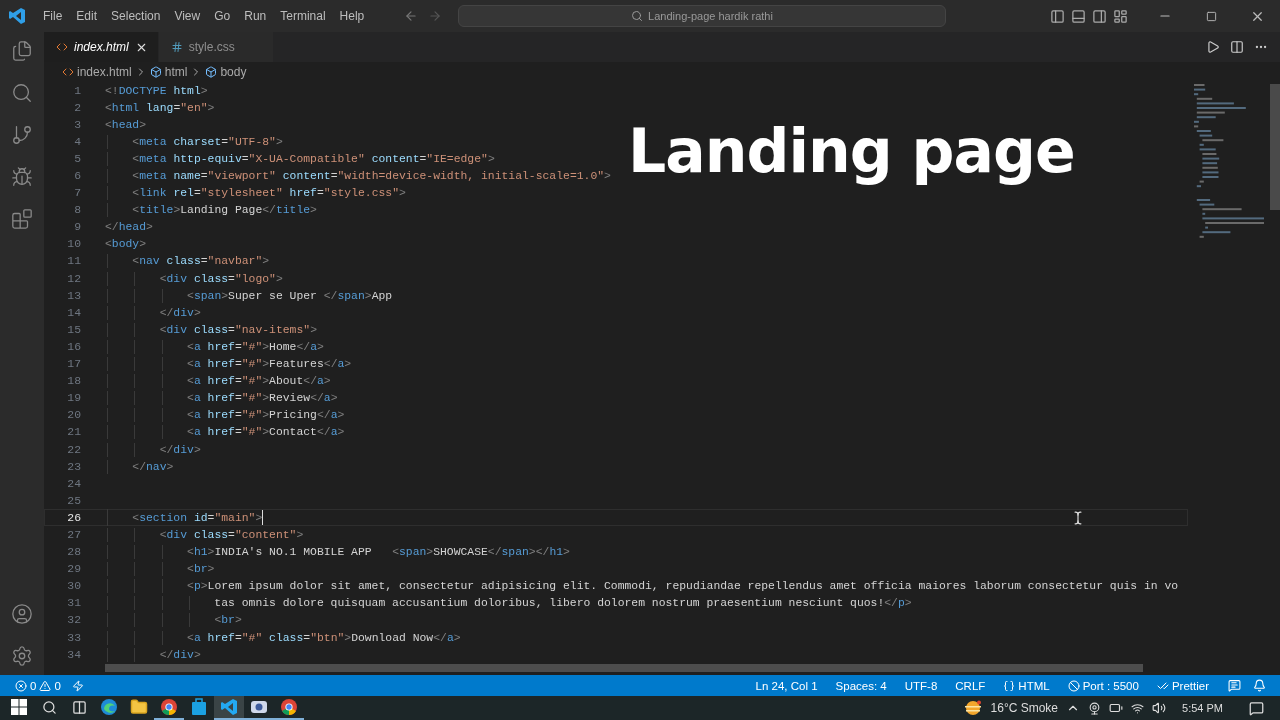  Describe the element at coordinates (73, 295) in the screenshot. I see `line-number: 13` at that location.